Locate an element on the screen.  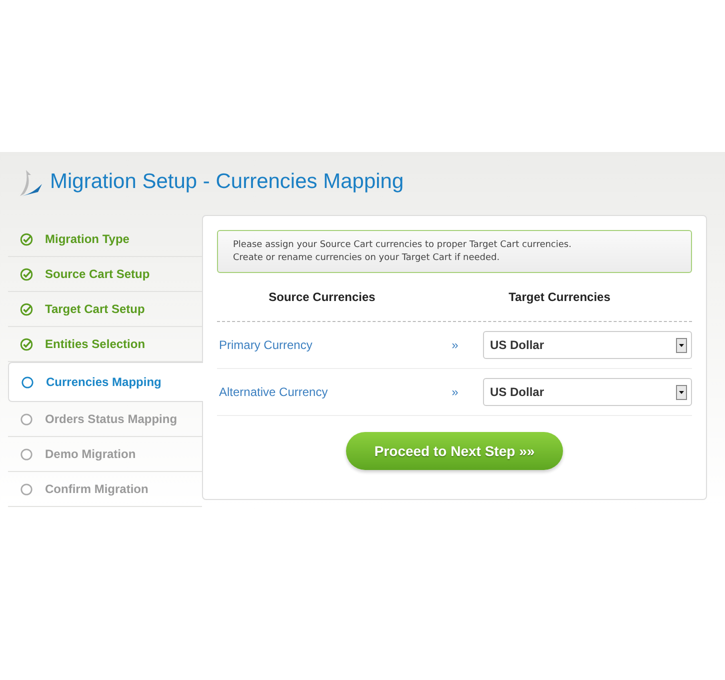
notice-text: Please assign your Source Cart currencies to proper Target Cart currencies. is located at coordinates (402, 245).